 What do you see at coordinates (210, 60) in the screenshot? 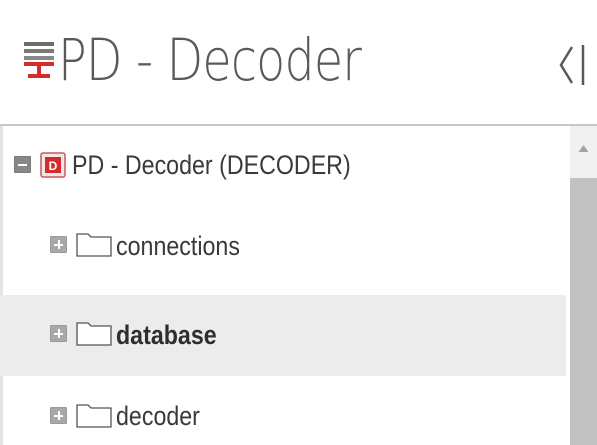
I see `page-title: PD - Decoder` at bounding box center [210, 60].